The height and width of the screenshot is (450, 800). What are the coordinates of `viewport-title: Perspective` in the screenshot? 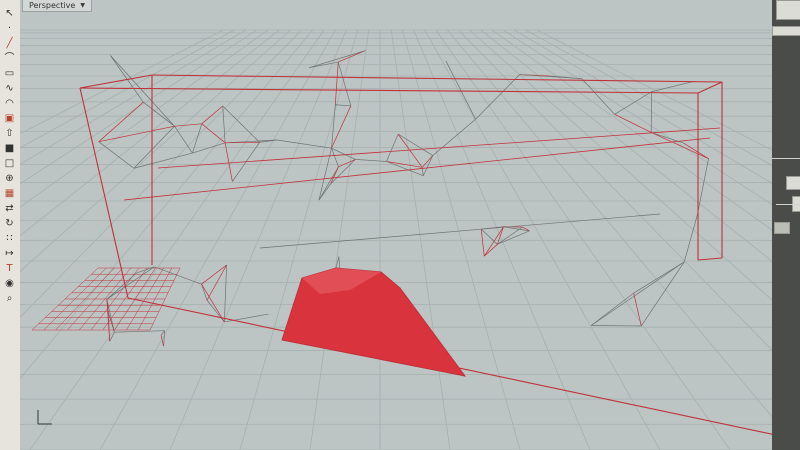 It's located at (52, 5).